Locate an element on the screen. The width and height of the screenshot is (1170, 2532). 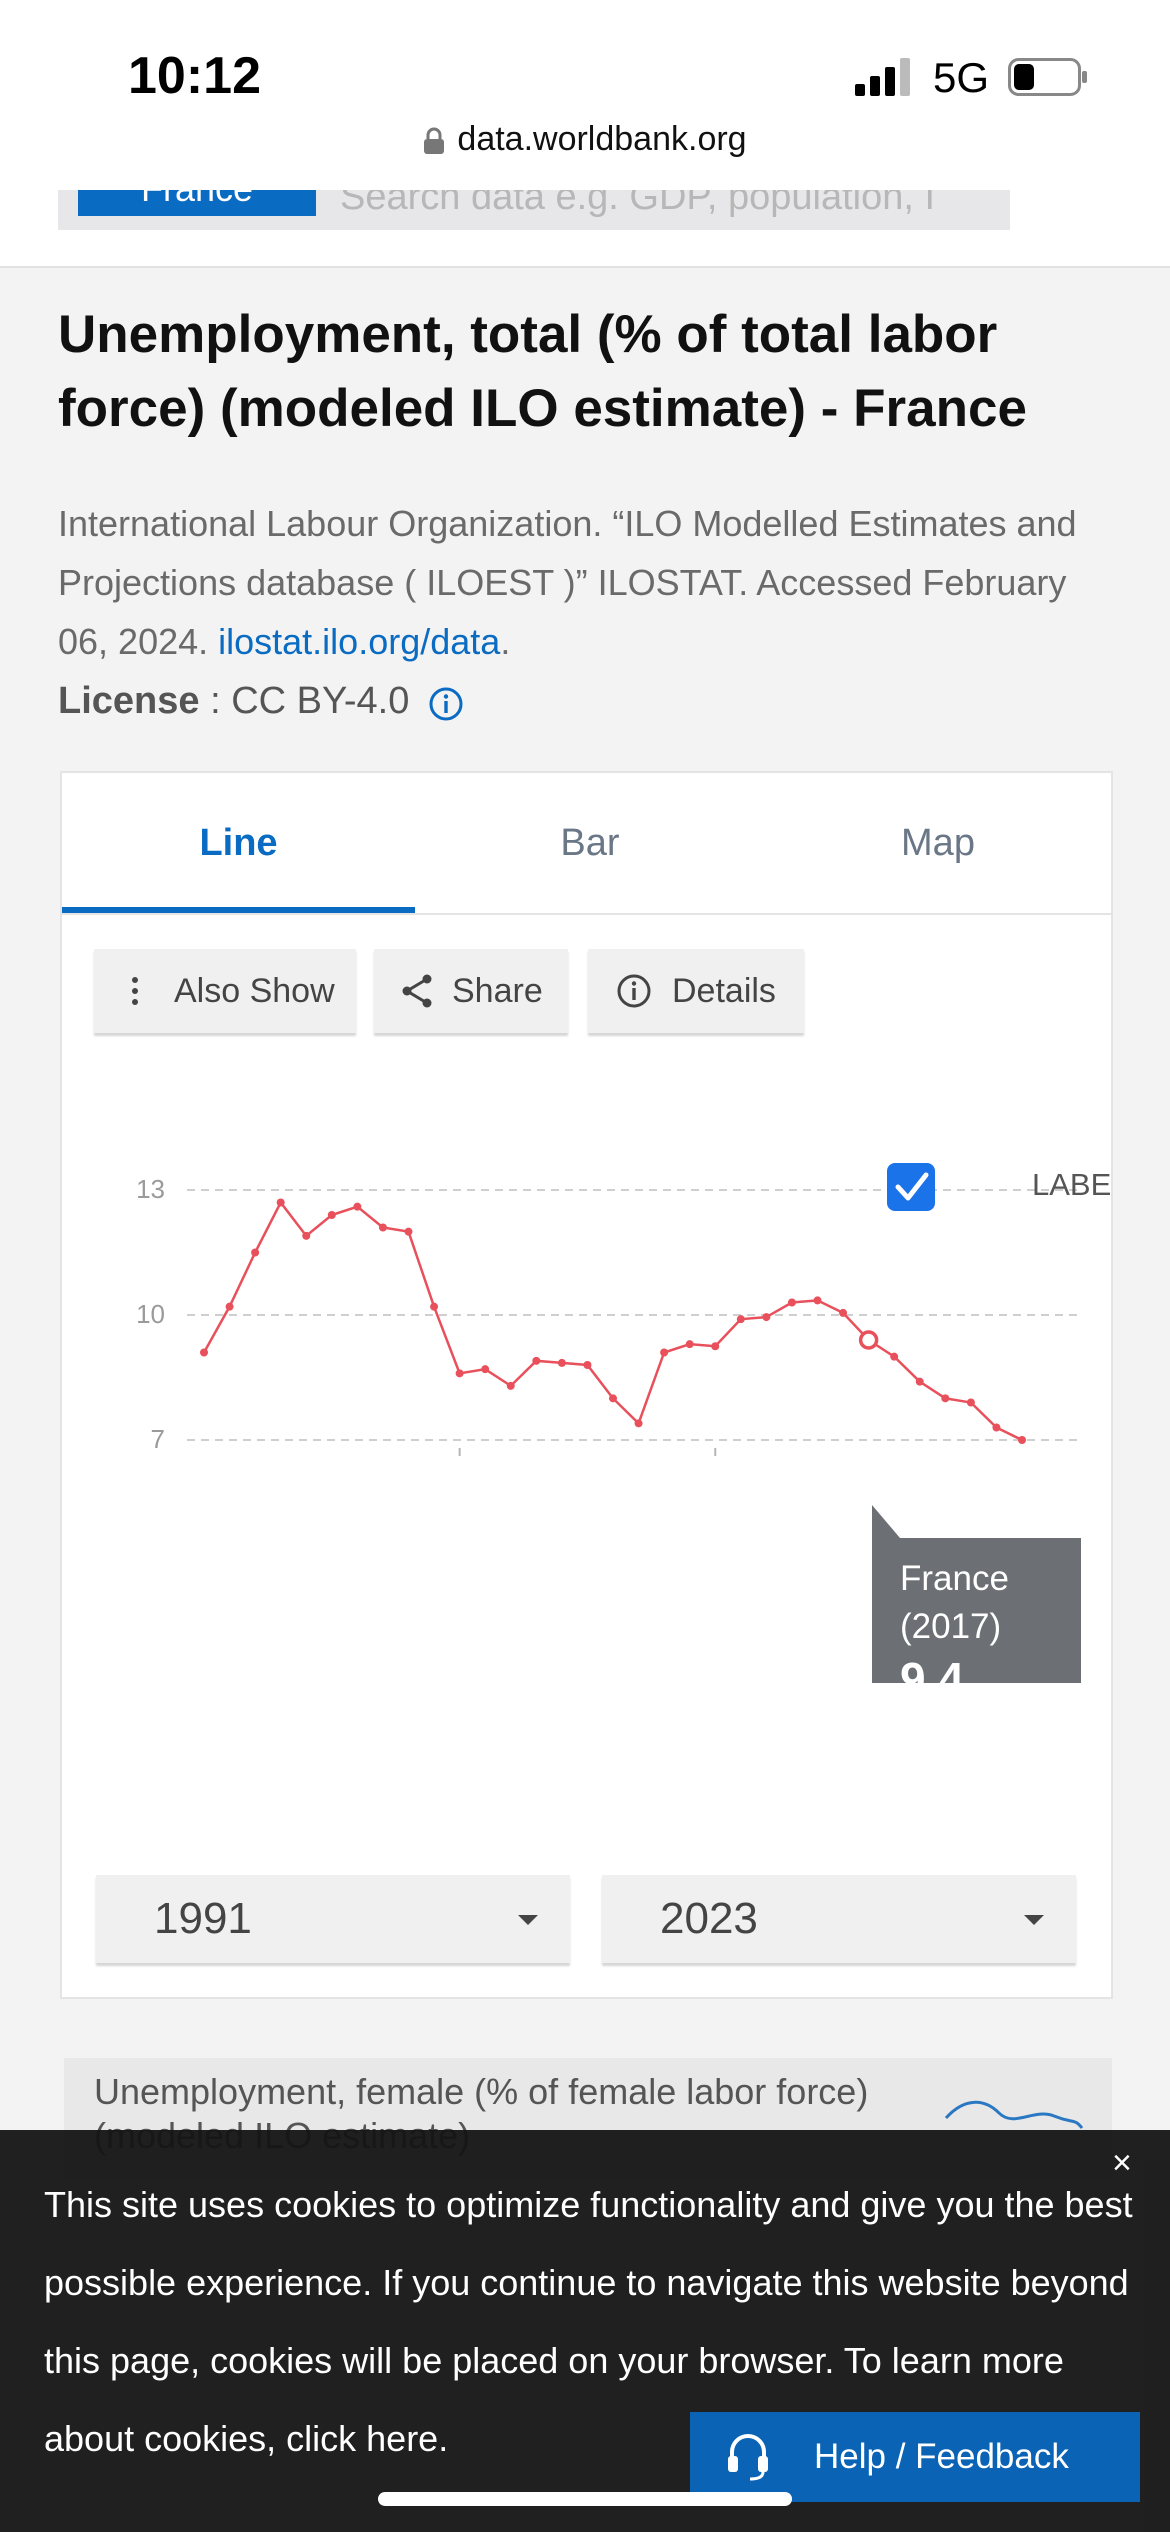
battery-icon is located at coordinates (1047, 77).